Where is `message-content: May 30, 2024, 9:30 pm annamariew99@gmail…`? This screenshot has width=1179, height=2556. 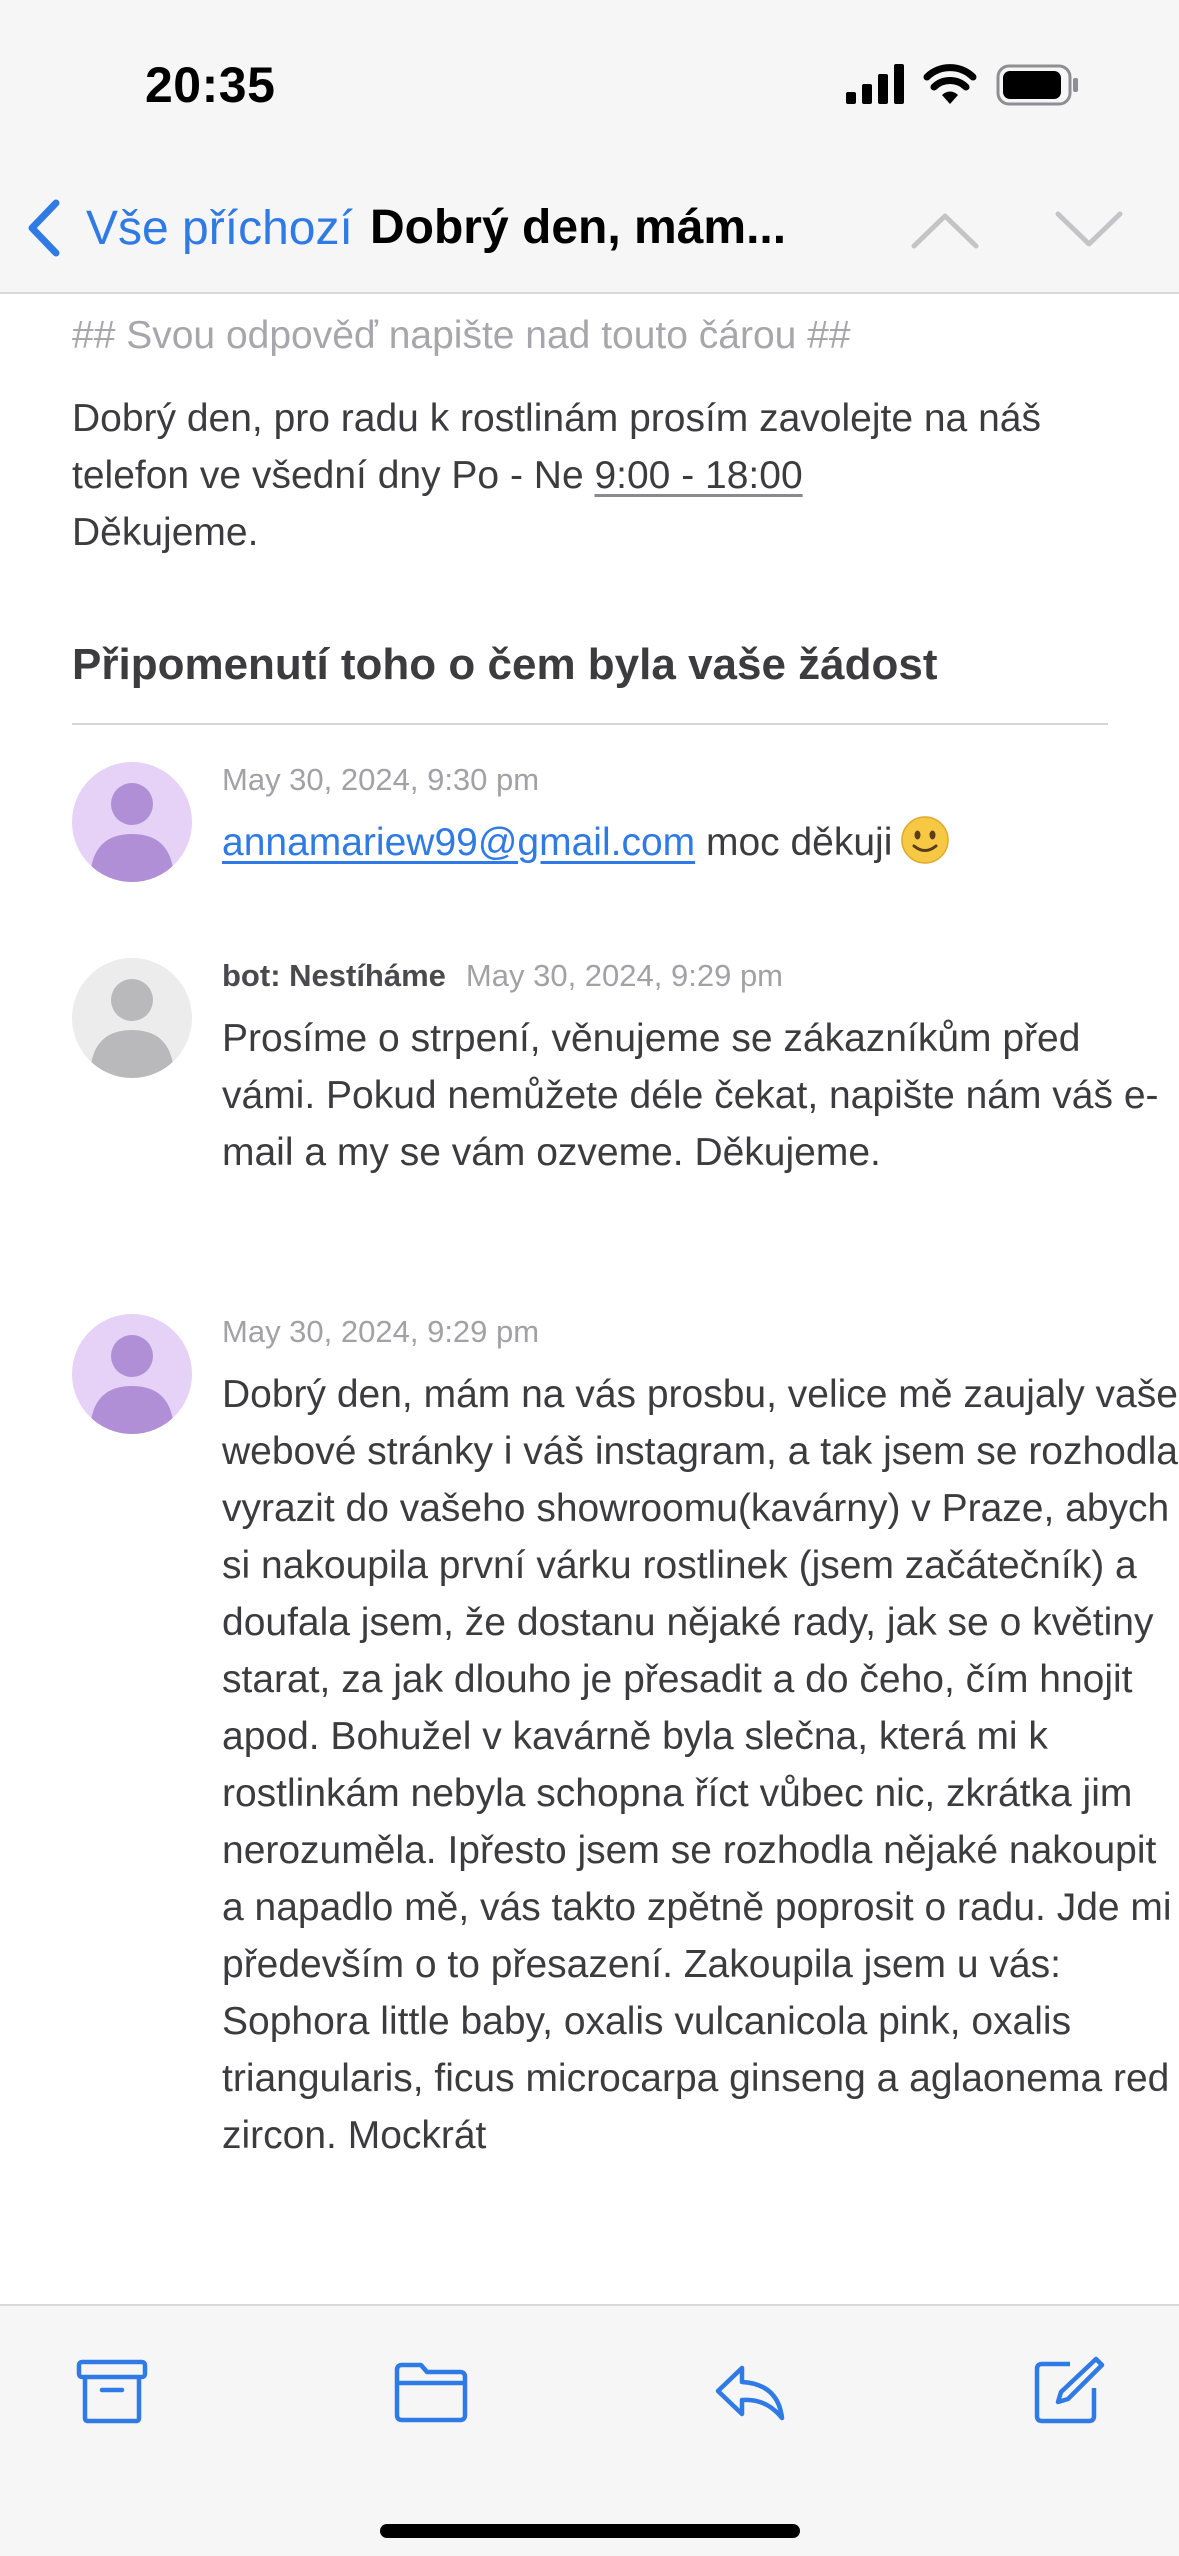
message-content: May 30, 2024, 9:30 pm annamariew99@gmail… is located at coordinates (700, 816).